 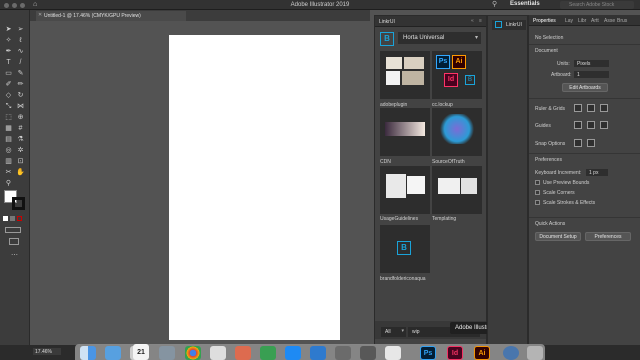 What do you see at coordinates (20, 30) in the screenshot?
I see `direct-selection-tool-icon: ➢` at bounding box center [20, 30].